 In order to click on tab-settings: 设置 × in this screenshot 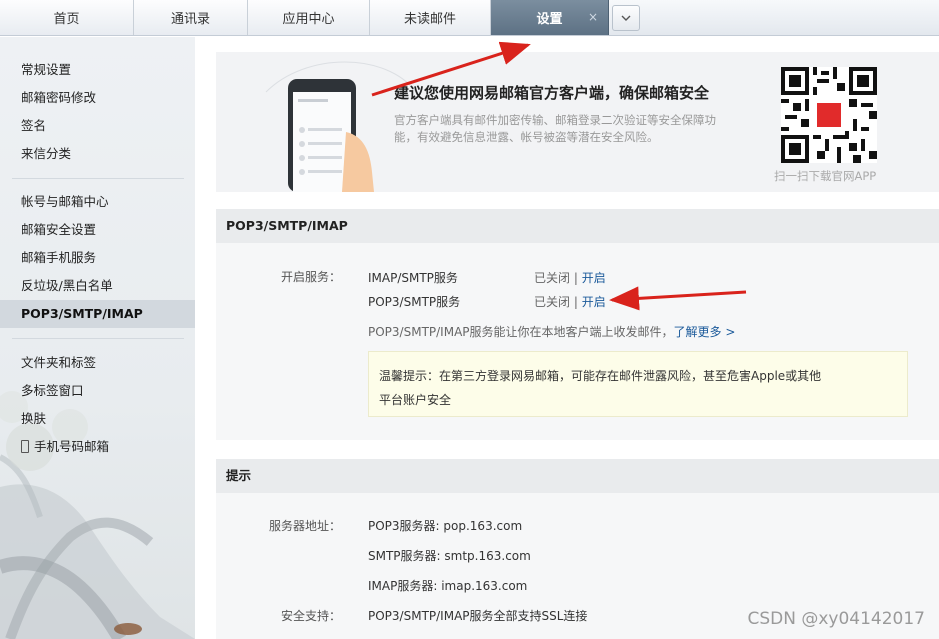, I will do `click(550, 17)`.